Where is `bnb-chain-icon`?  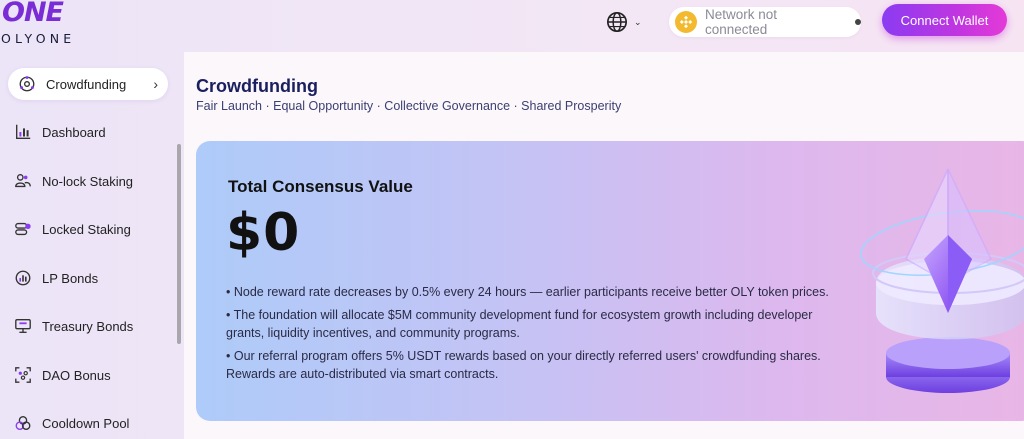 bnb-chain-icon is located at coordinates (686, 22).